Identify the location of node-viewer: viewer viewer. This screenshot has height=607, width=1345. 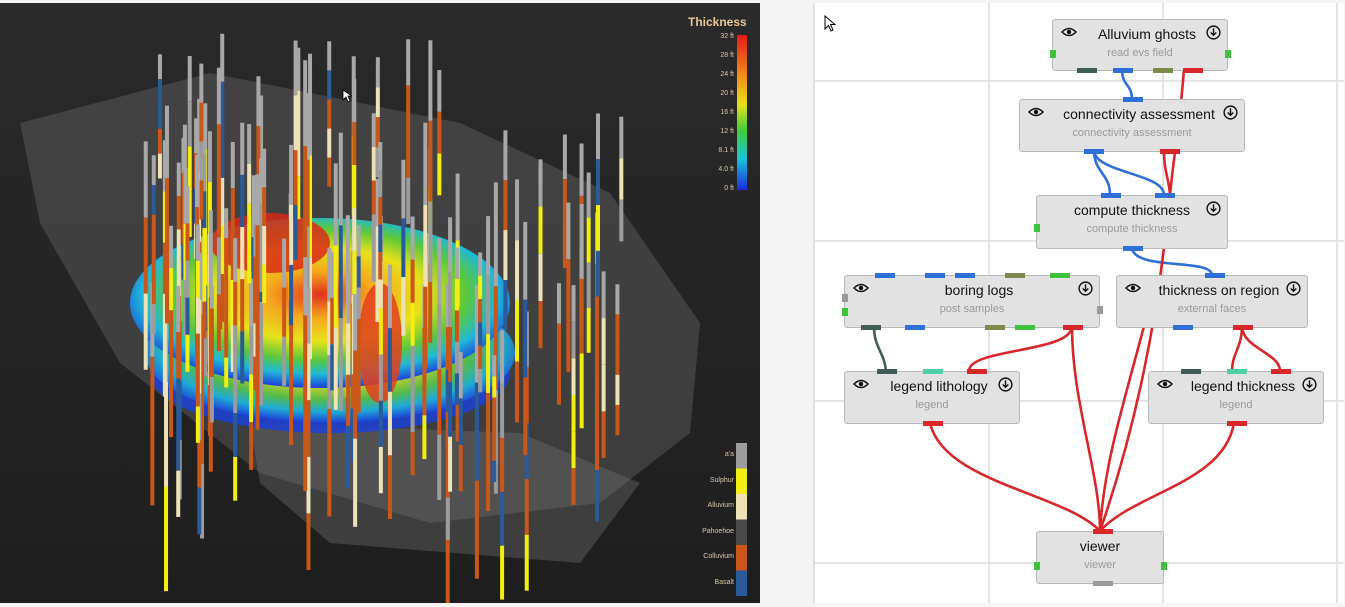
(1100, 557).